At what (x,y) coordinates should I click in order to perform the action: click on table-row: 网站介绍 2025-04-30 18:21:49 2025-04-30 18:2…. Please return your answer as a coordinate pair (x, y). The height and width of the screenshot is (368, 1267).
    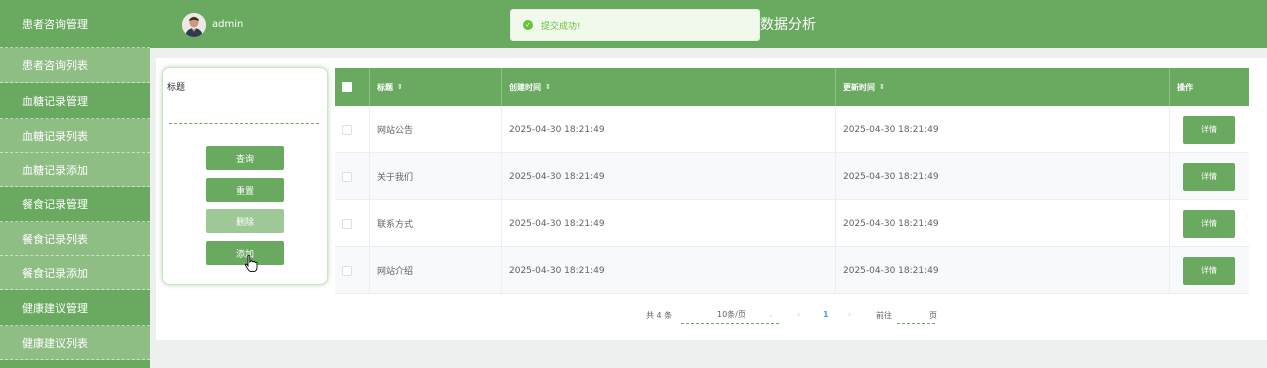
    Looking at the image, I should click on (792, 270).